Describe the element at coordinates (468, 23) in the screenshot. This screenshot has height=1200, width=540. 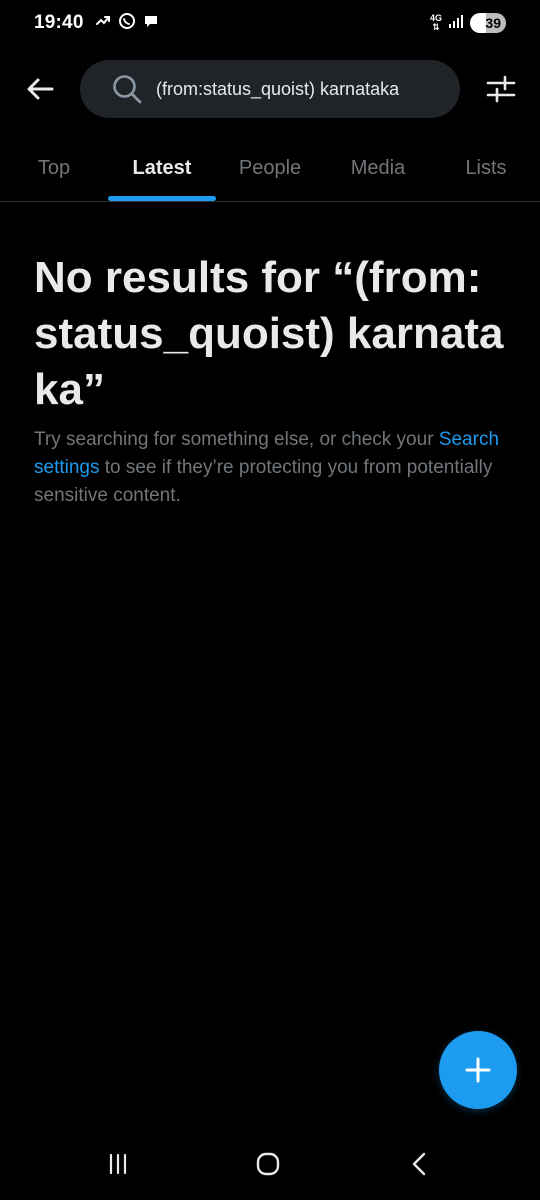
I see `status-right: 4G ⇅ 39` at that location.